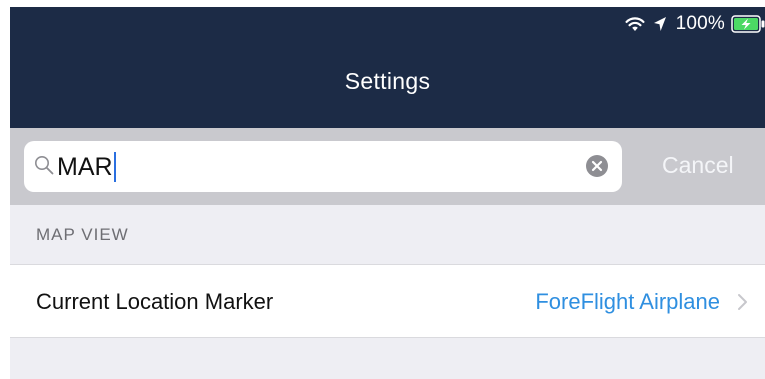  I want to click on clear-icon, so click(597, 168).